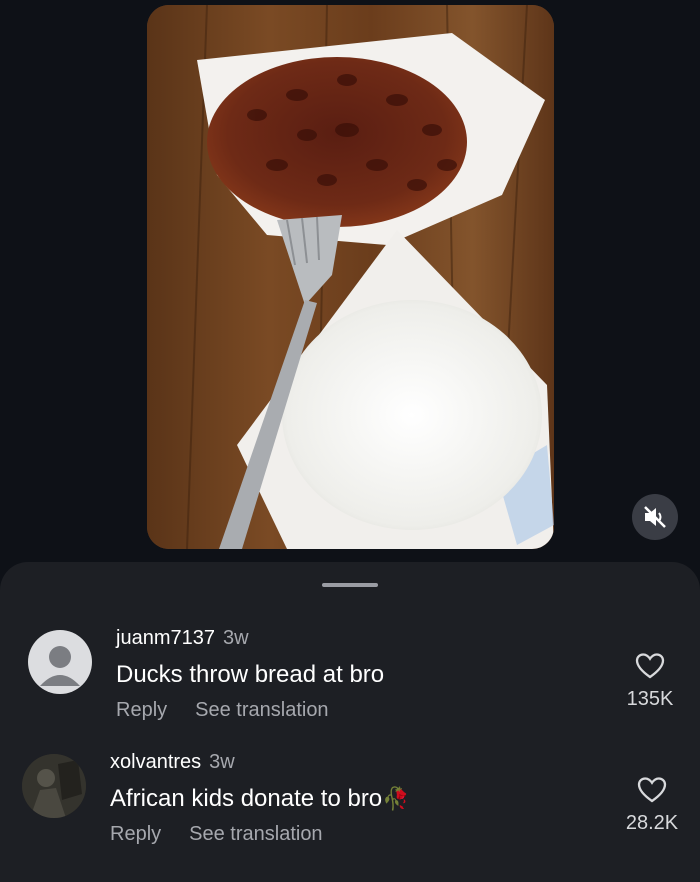 The height and width of the screenshot is (882, 700). I want to click on speaker-muted-icon, so click(655, 517).